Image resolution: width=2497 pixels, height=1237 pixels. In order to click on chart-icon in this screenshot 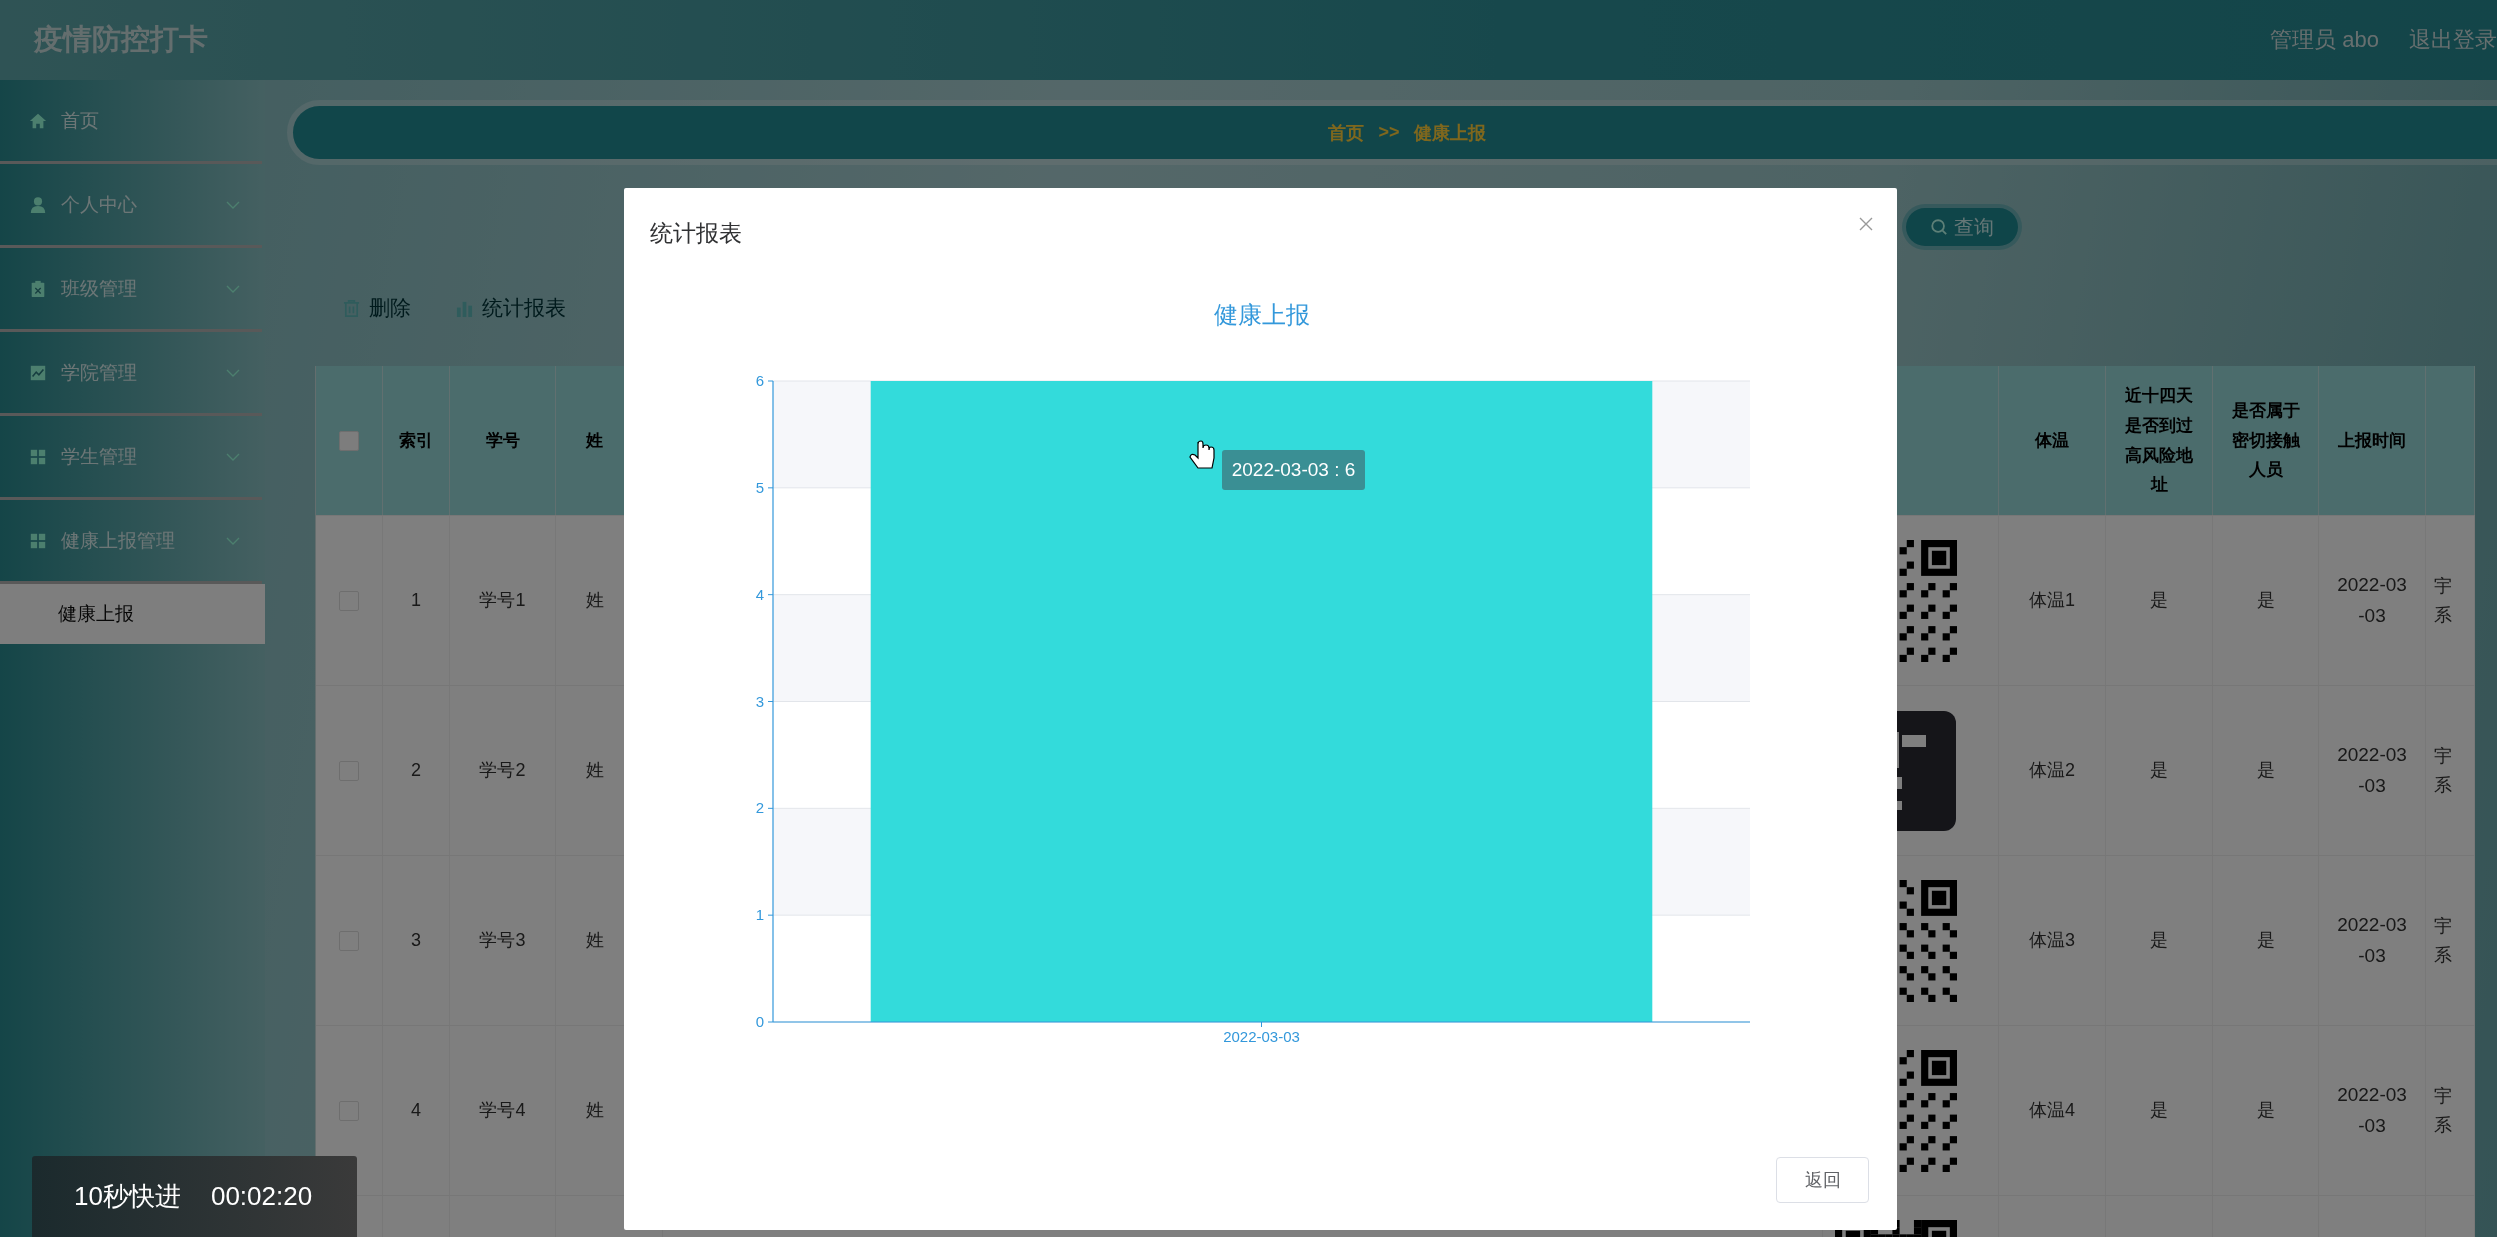, I will do `click(38, 372)`.